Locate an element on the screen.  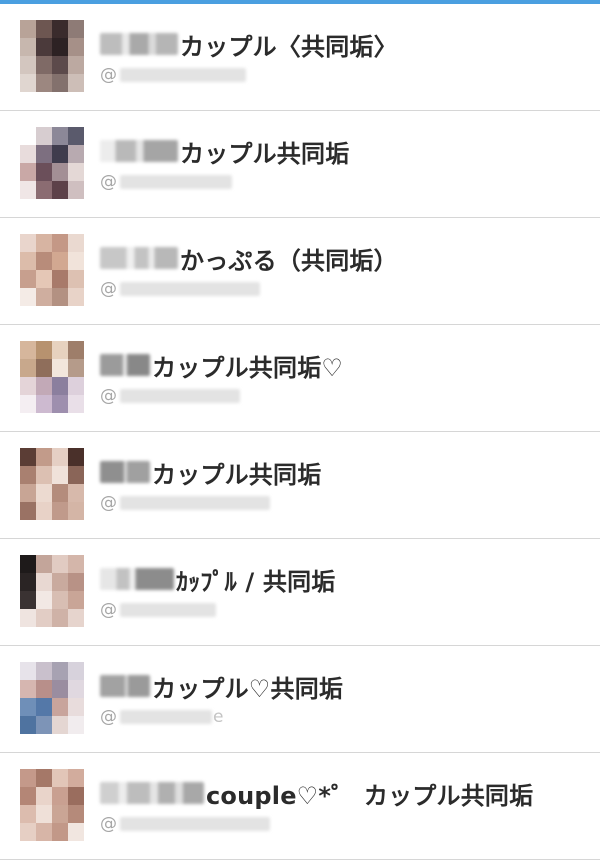
display-name-text: couple♡*゜ カップル共同垢 is located at coordinates (370, 795).